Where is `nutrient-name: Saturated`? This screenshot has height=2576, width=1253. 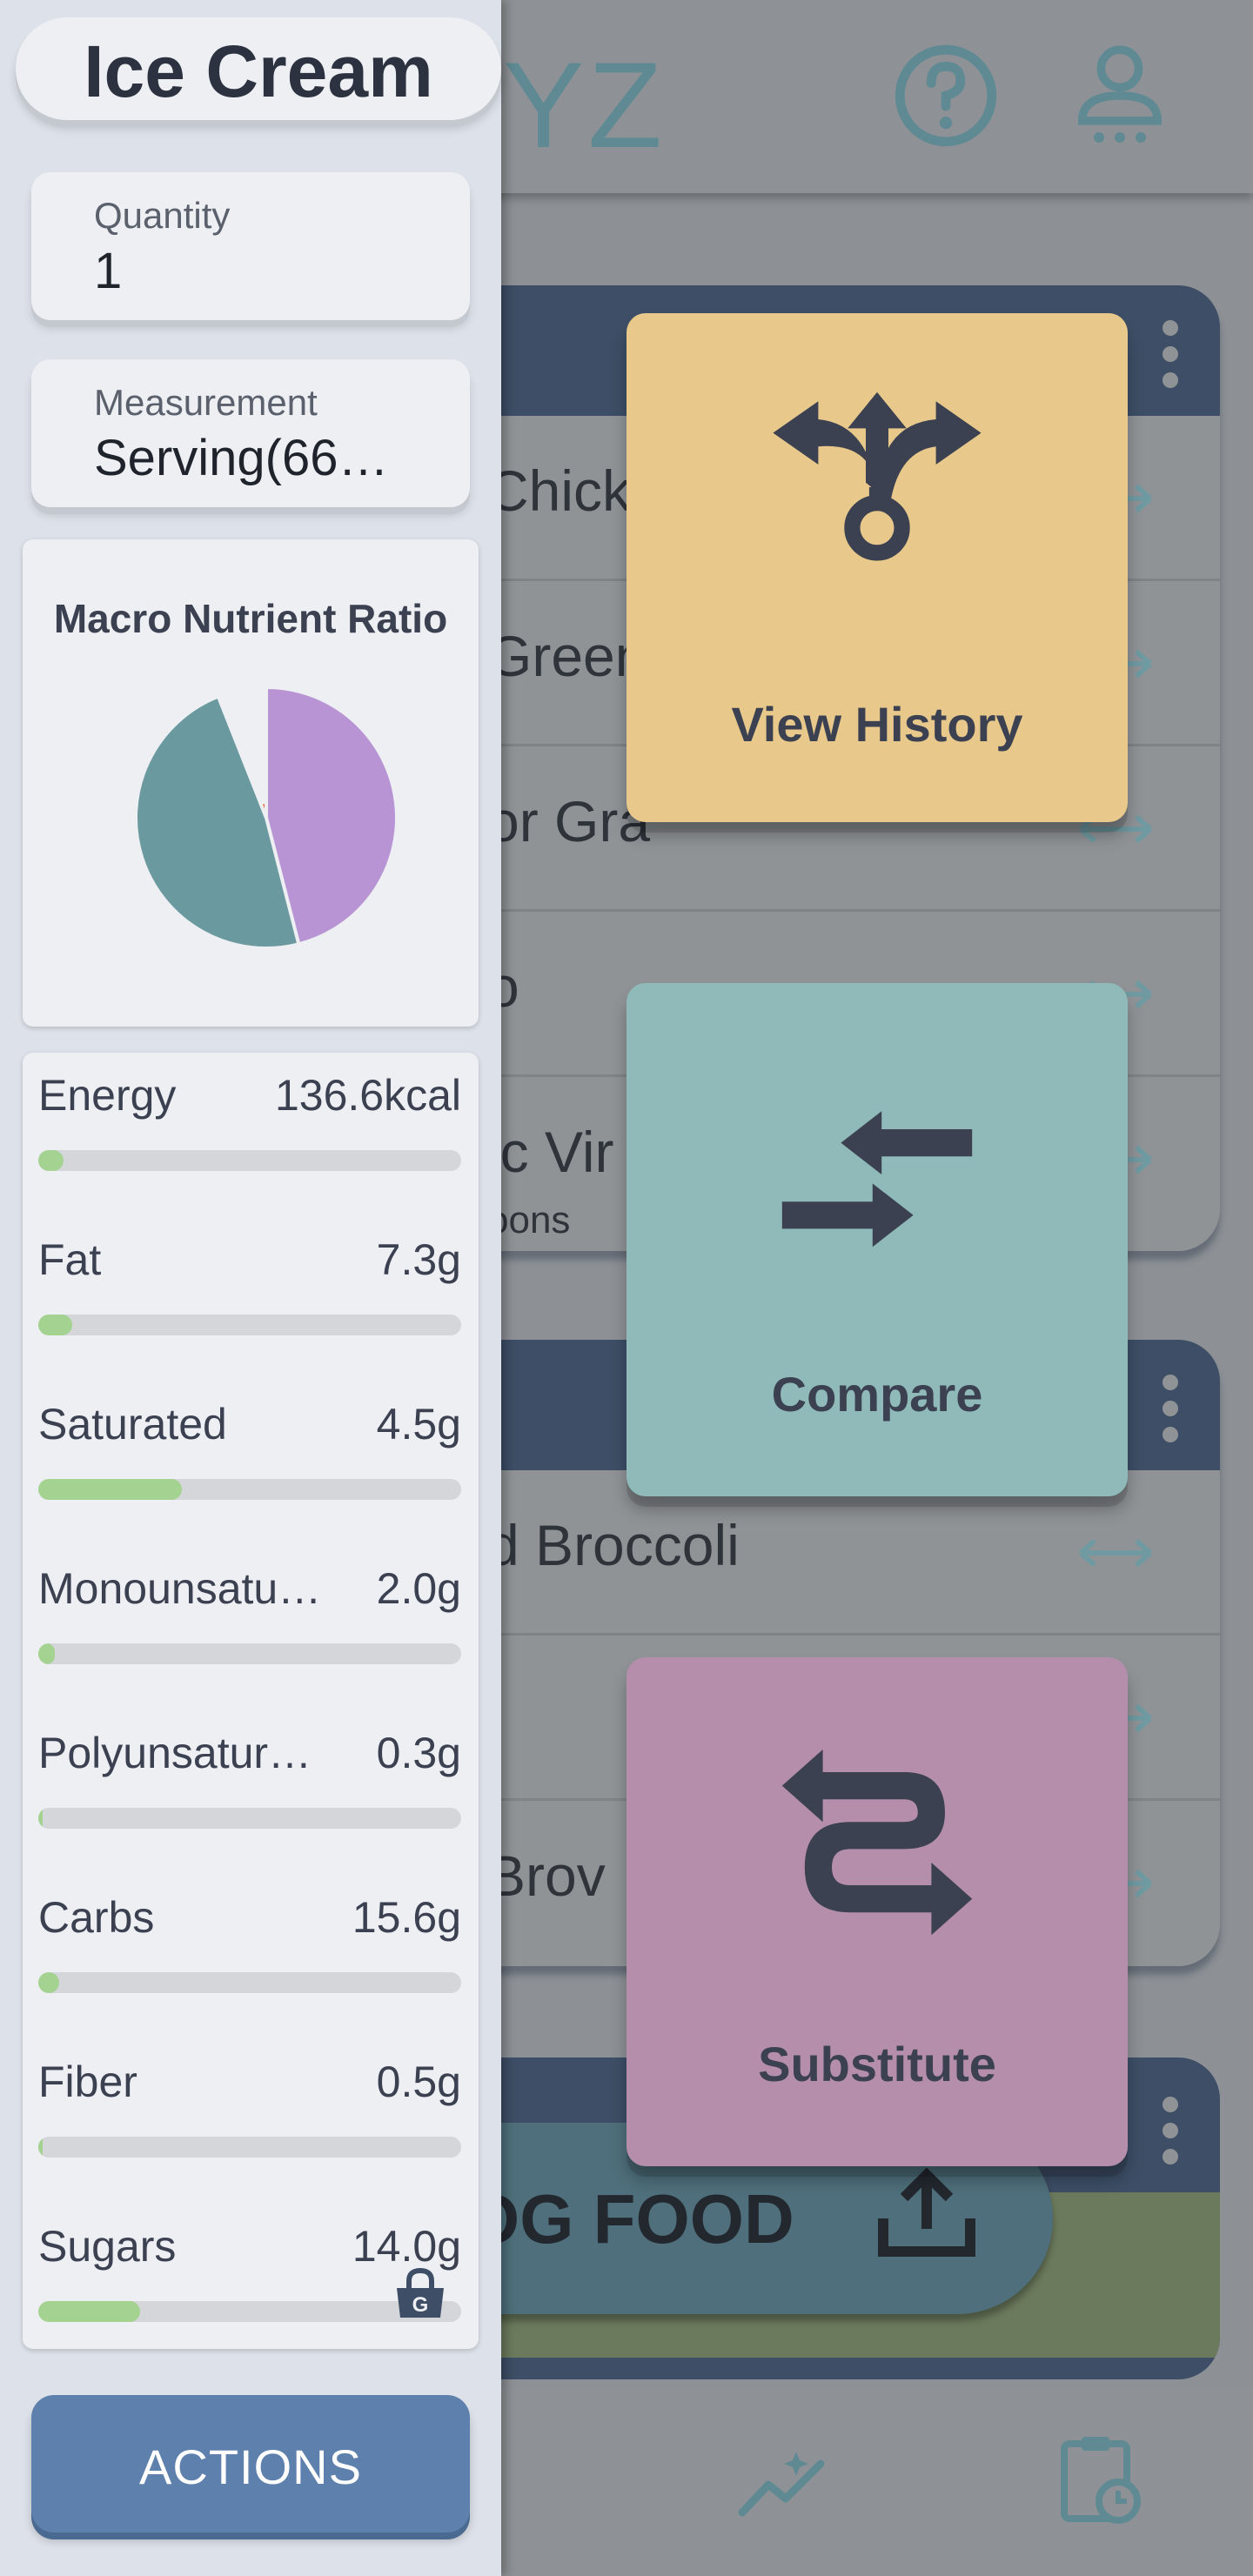 nutrient-name: Saturated is located at coordinates (132, 1424).